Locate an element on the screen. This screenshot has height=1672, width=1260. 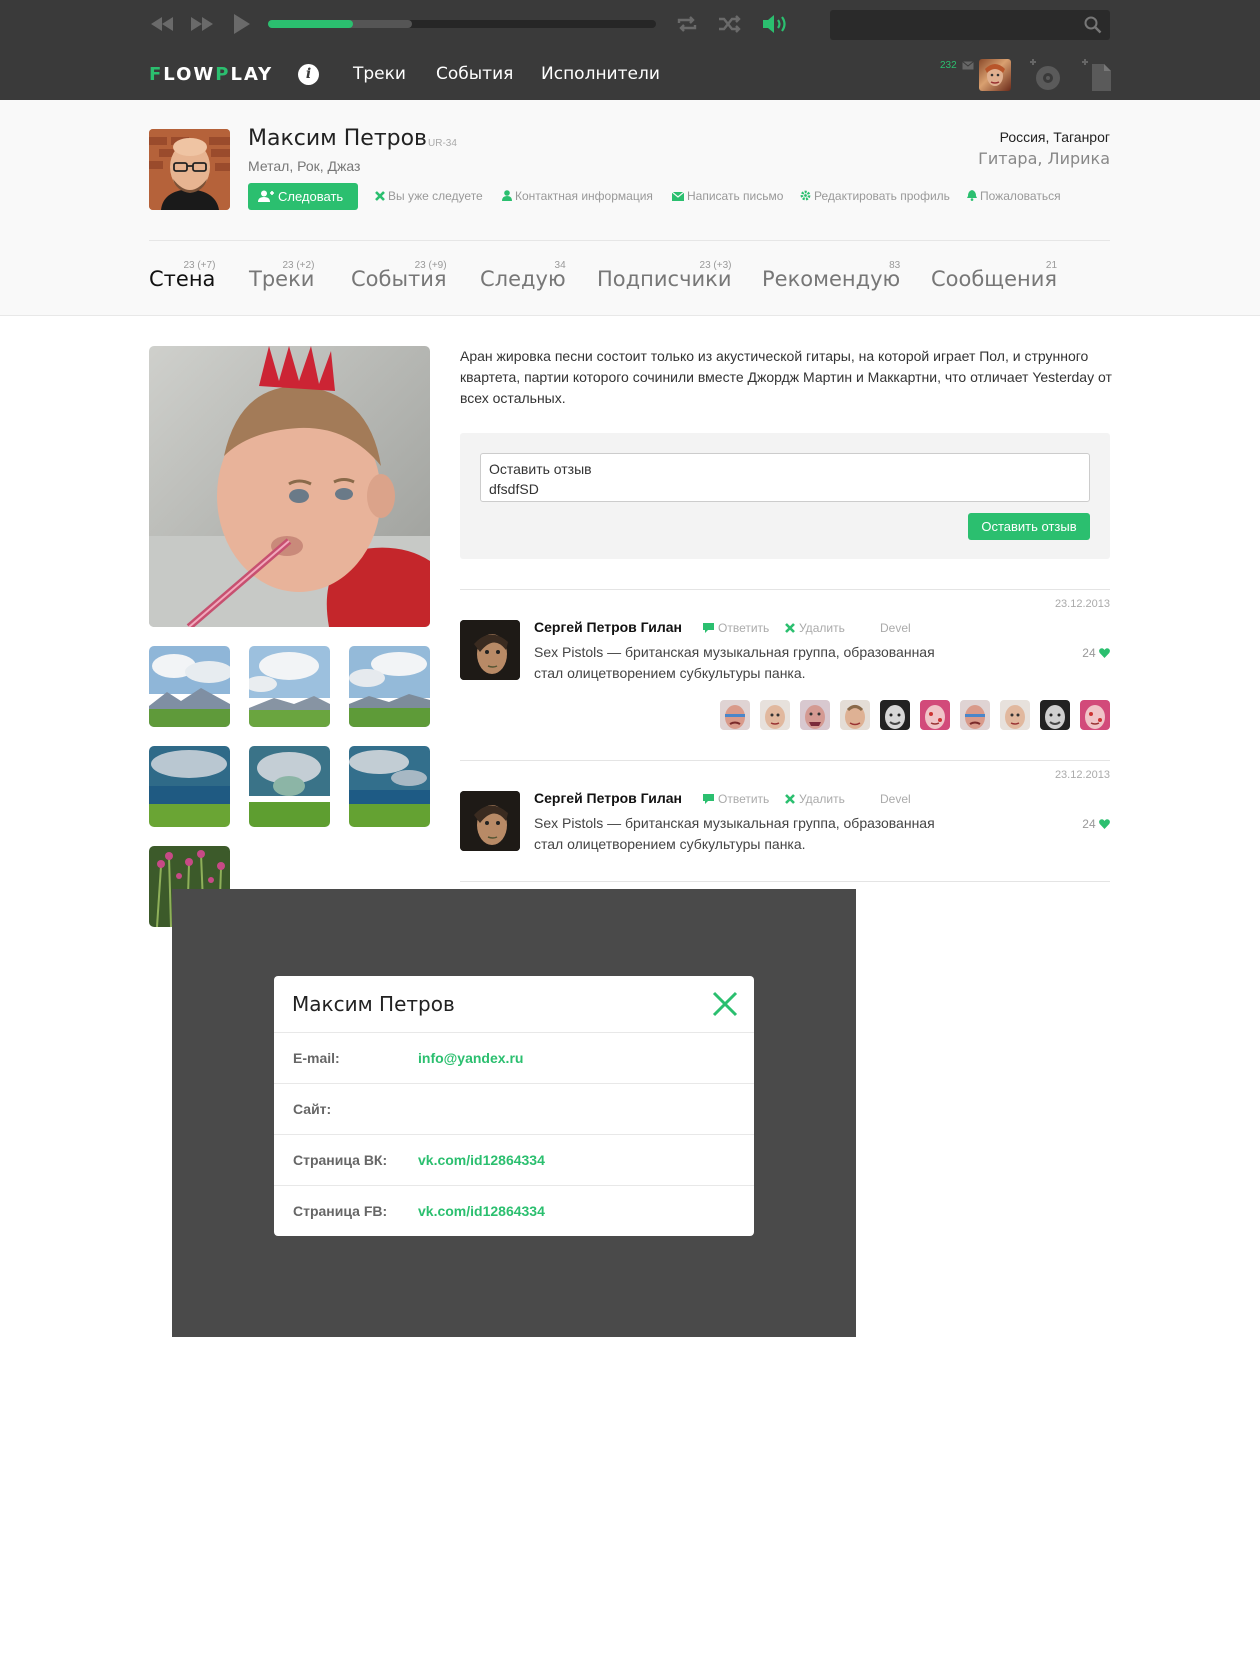
tabs-divider is located at coordinates (629, 240).